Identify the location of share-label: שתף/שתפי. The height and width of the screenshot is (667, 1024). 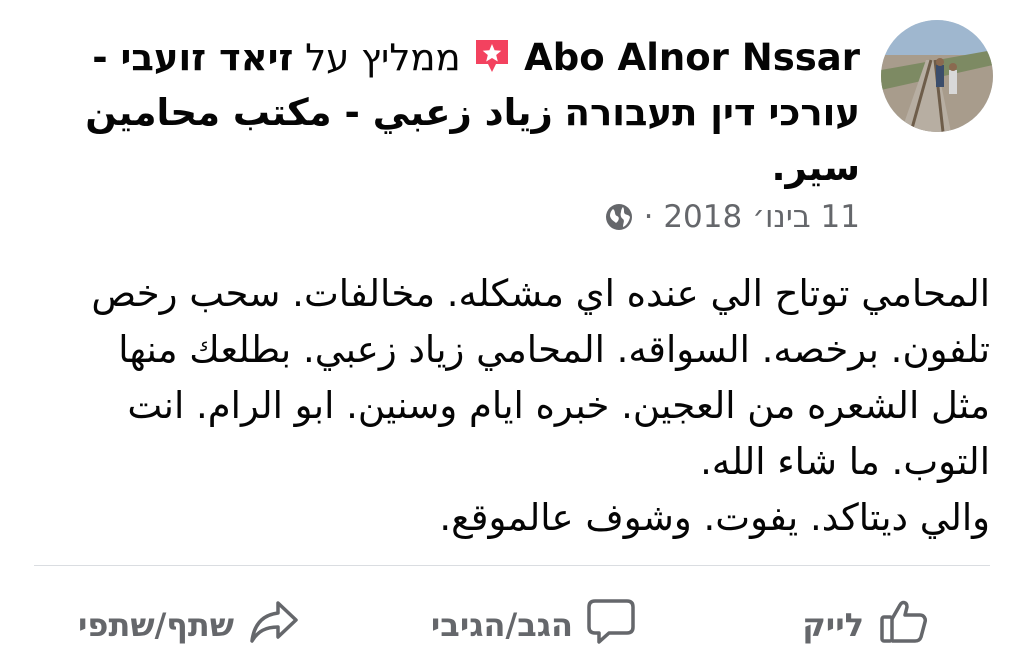
(156, 625).